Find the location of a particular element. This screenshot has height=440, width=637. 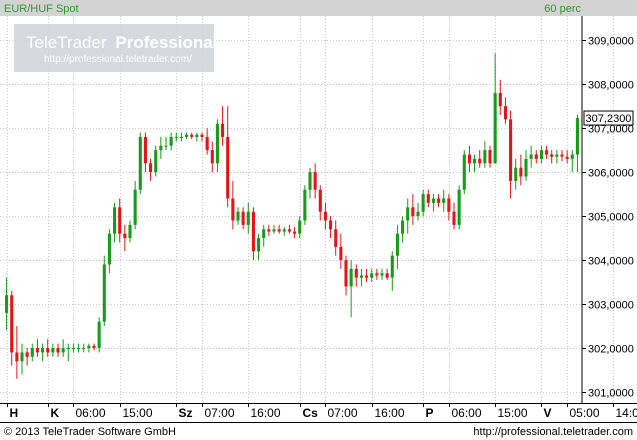

x-day-label: P is located at coordinates (430, 413).